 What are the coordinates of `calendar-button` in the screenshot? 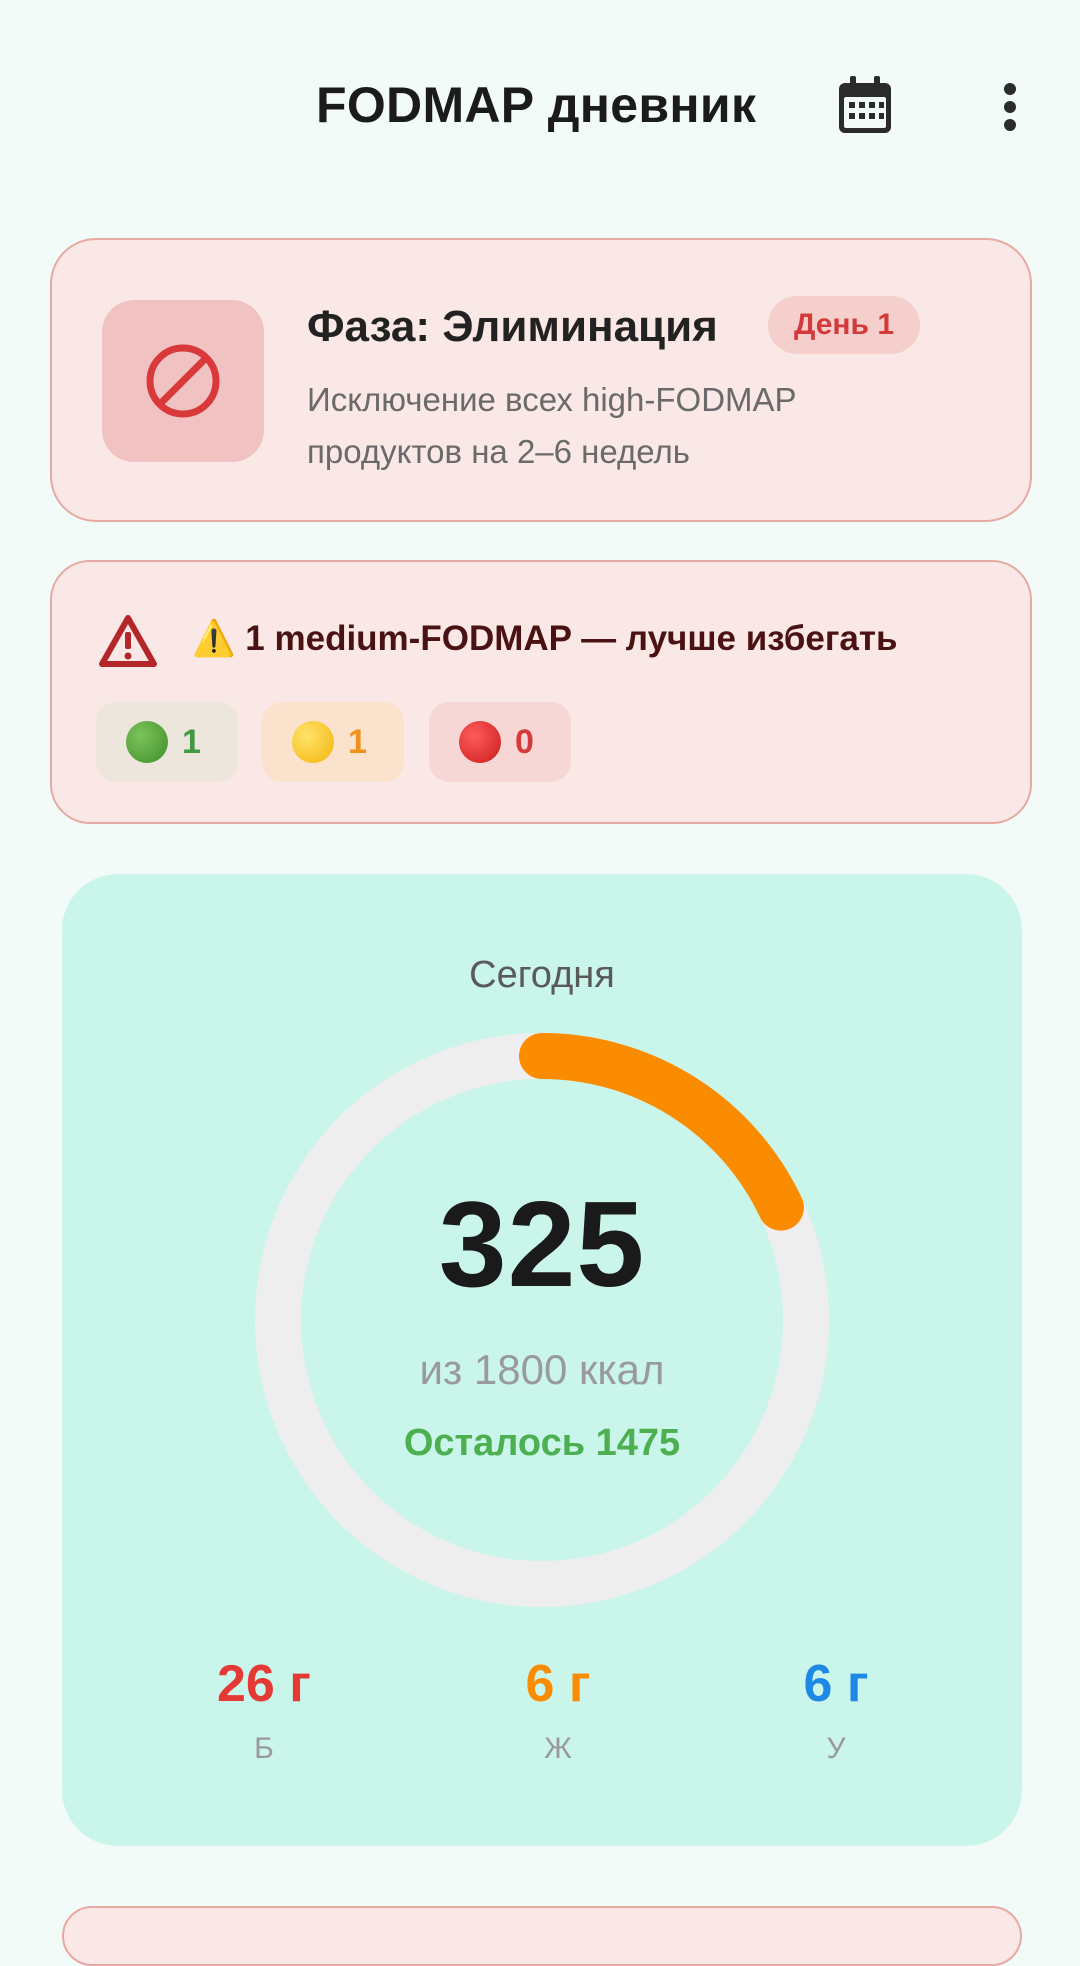 It's located at (865, 105).